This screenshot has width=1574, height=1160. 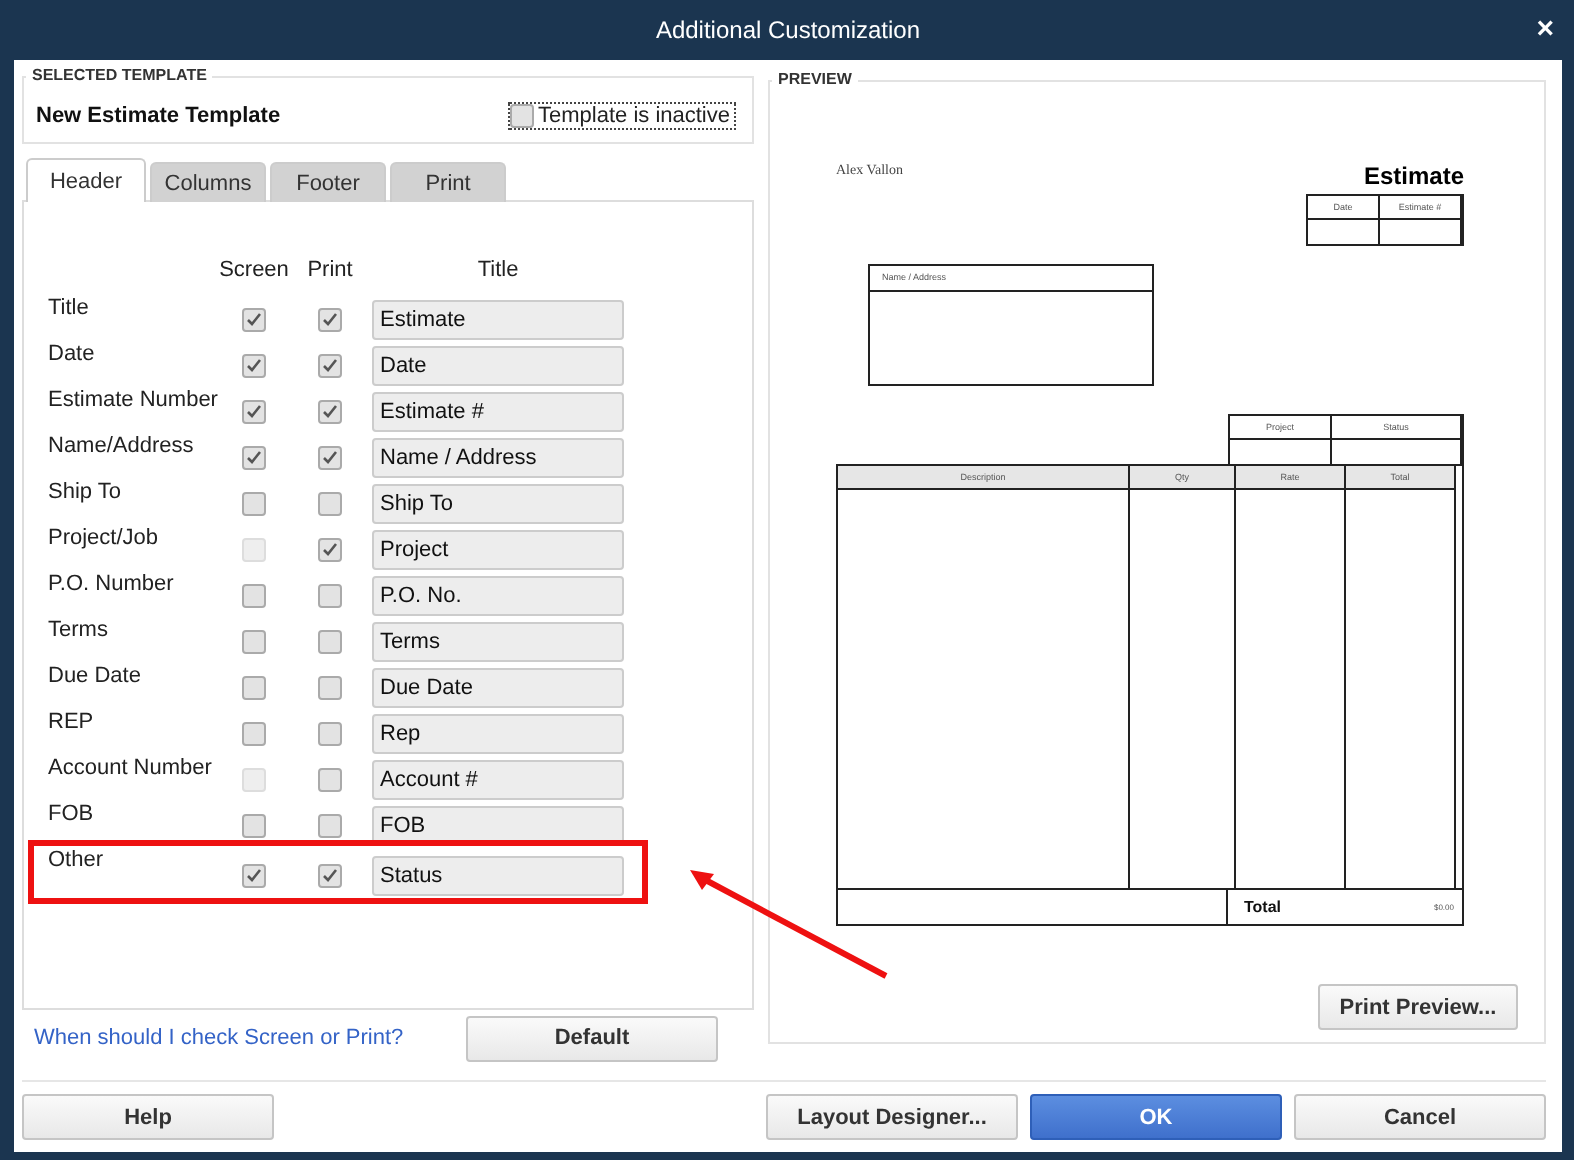 I want to click on document-title: Estimate, so click(x=1413, y=176).